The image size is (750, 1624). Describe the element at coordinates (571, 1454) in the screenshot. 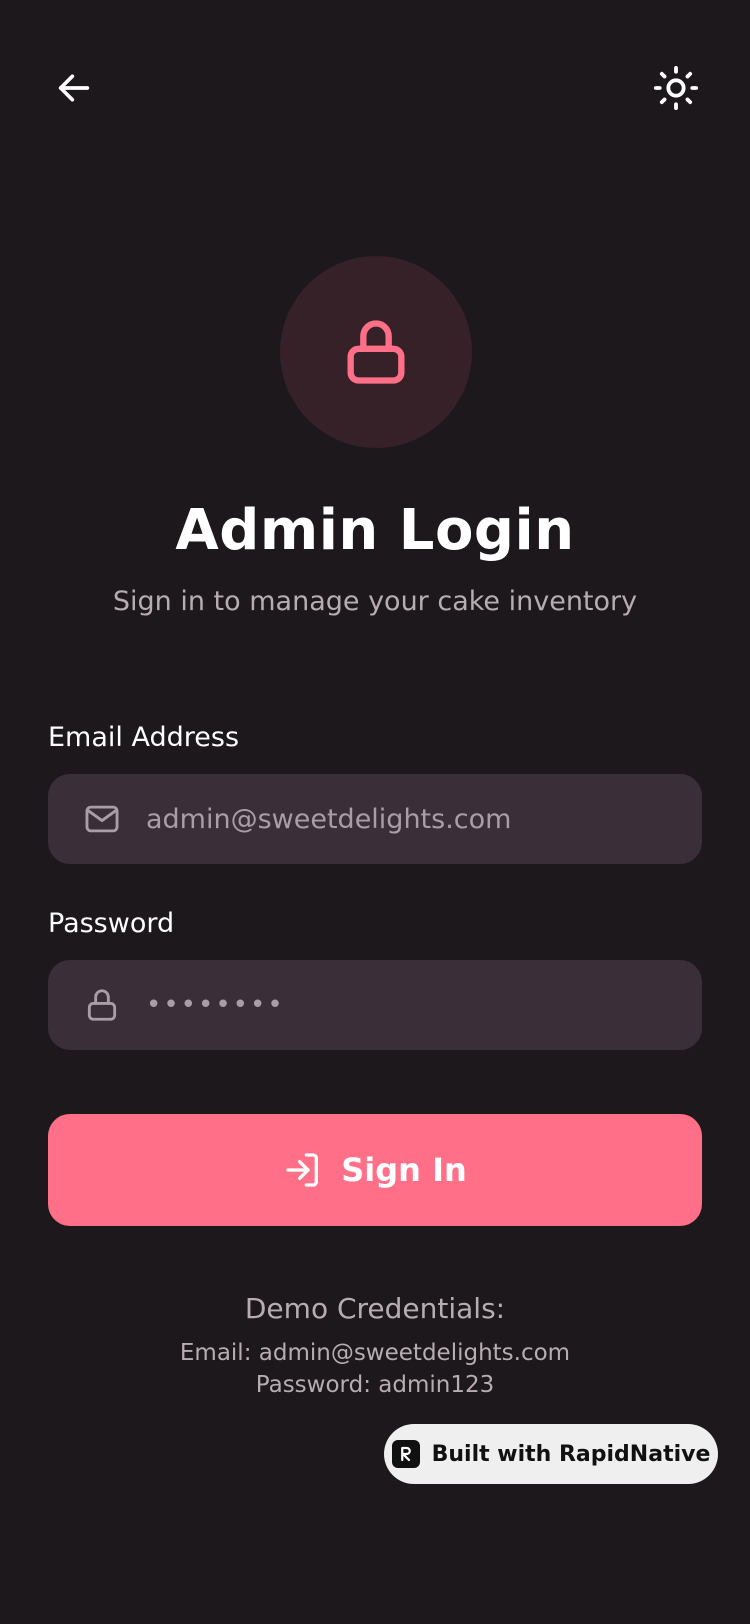

I see `badge-label: Built with RapidNative` at that location.